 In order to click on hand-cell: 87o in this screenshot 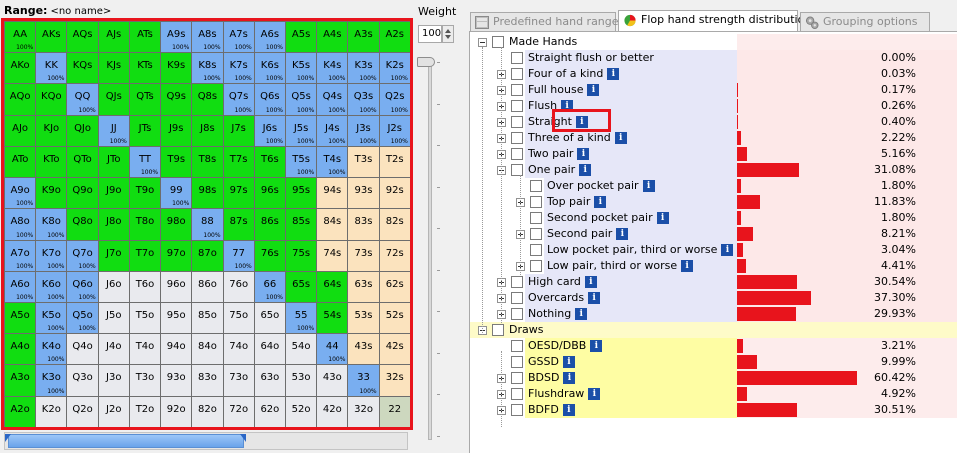, I will do `click(207, 255)`.